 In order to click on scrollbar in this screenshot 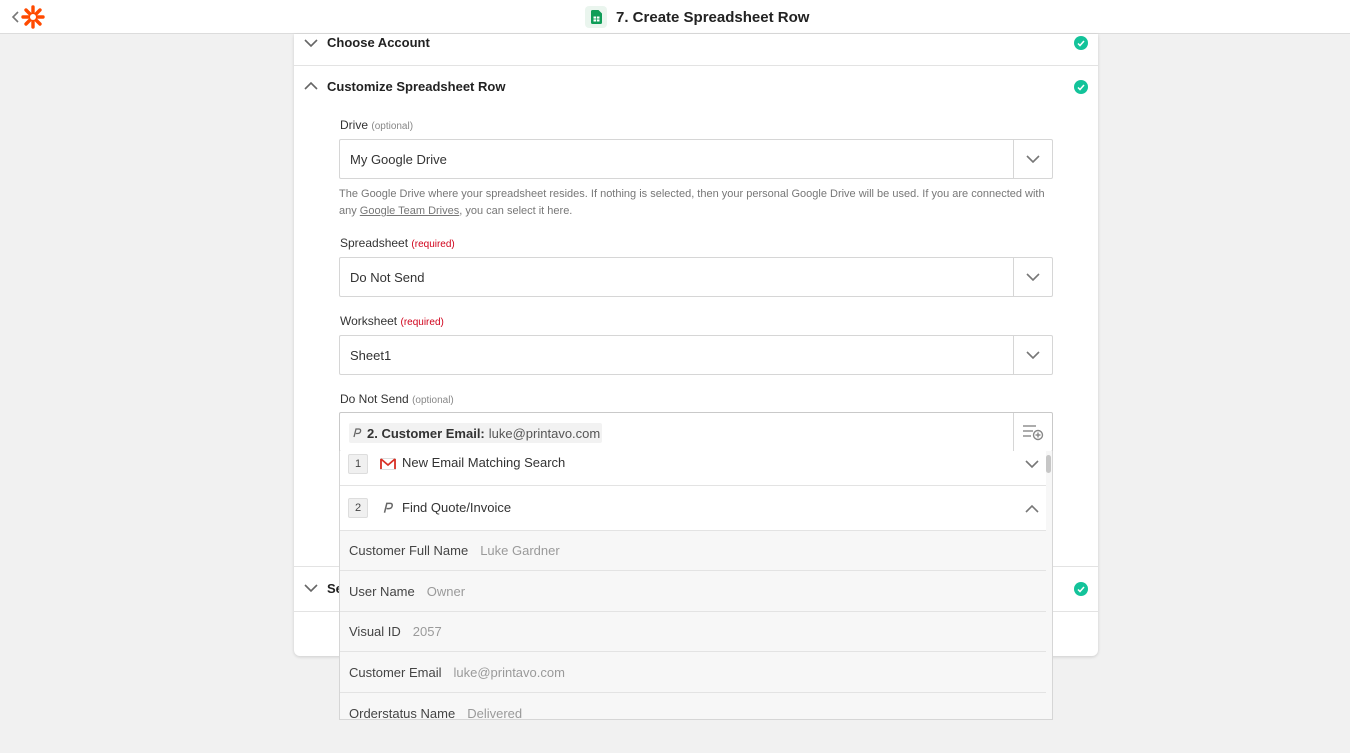, I will do `click(1048, 464)`.